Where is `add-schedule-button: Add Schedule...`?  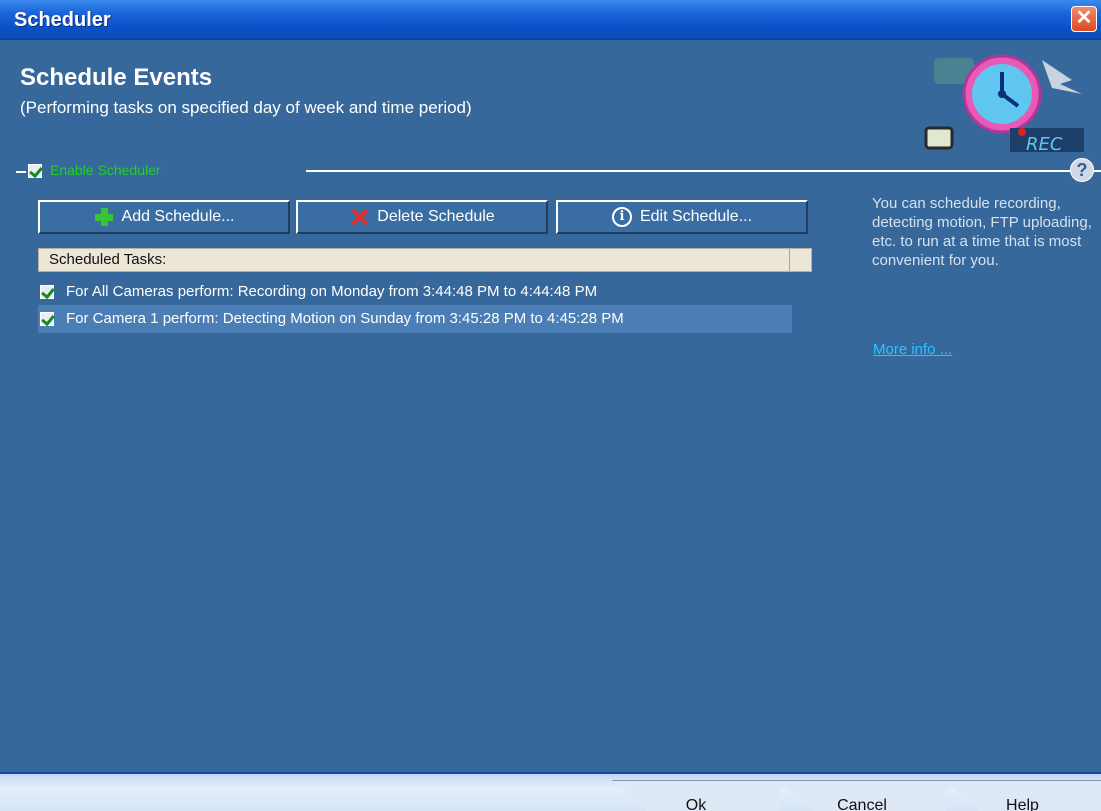 add-schedule-button: Add Schedule... is located at coordinates (164, 217).